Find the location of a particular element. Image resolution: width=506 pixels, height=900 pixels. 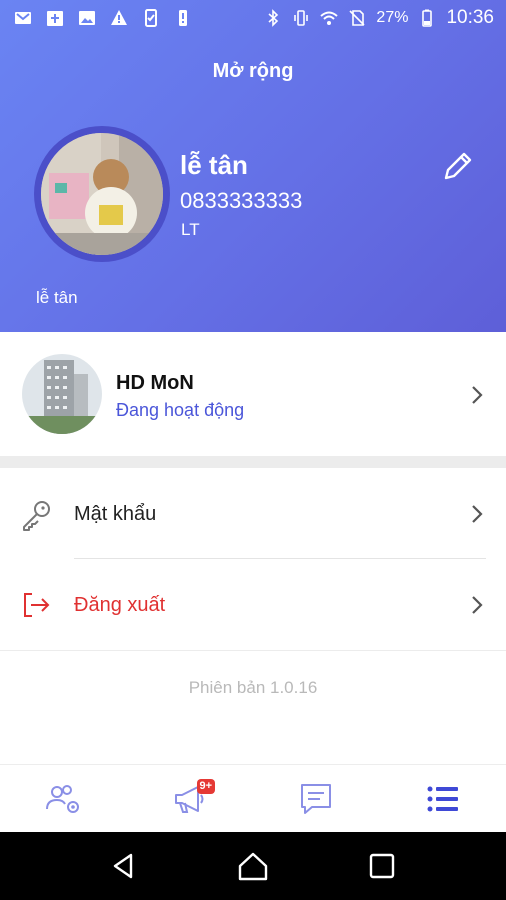

logout-label: Đăng xuất is located at coordinates (120, 605).